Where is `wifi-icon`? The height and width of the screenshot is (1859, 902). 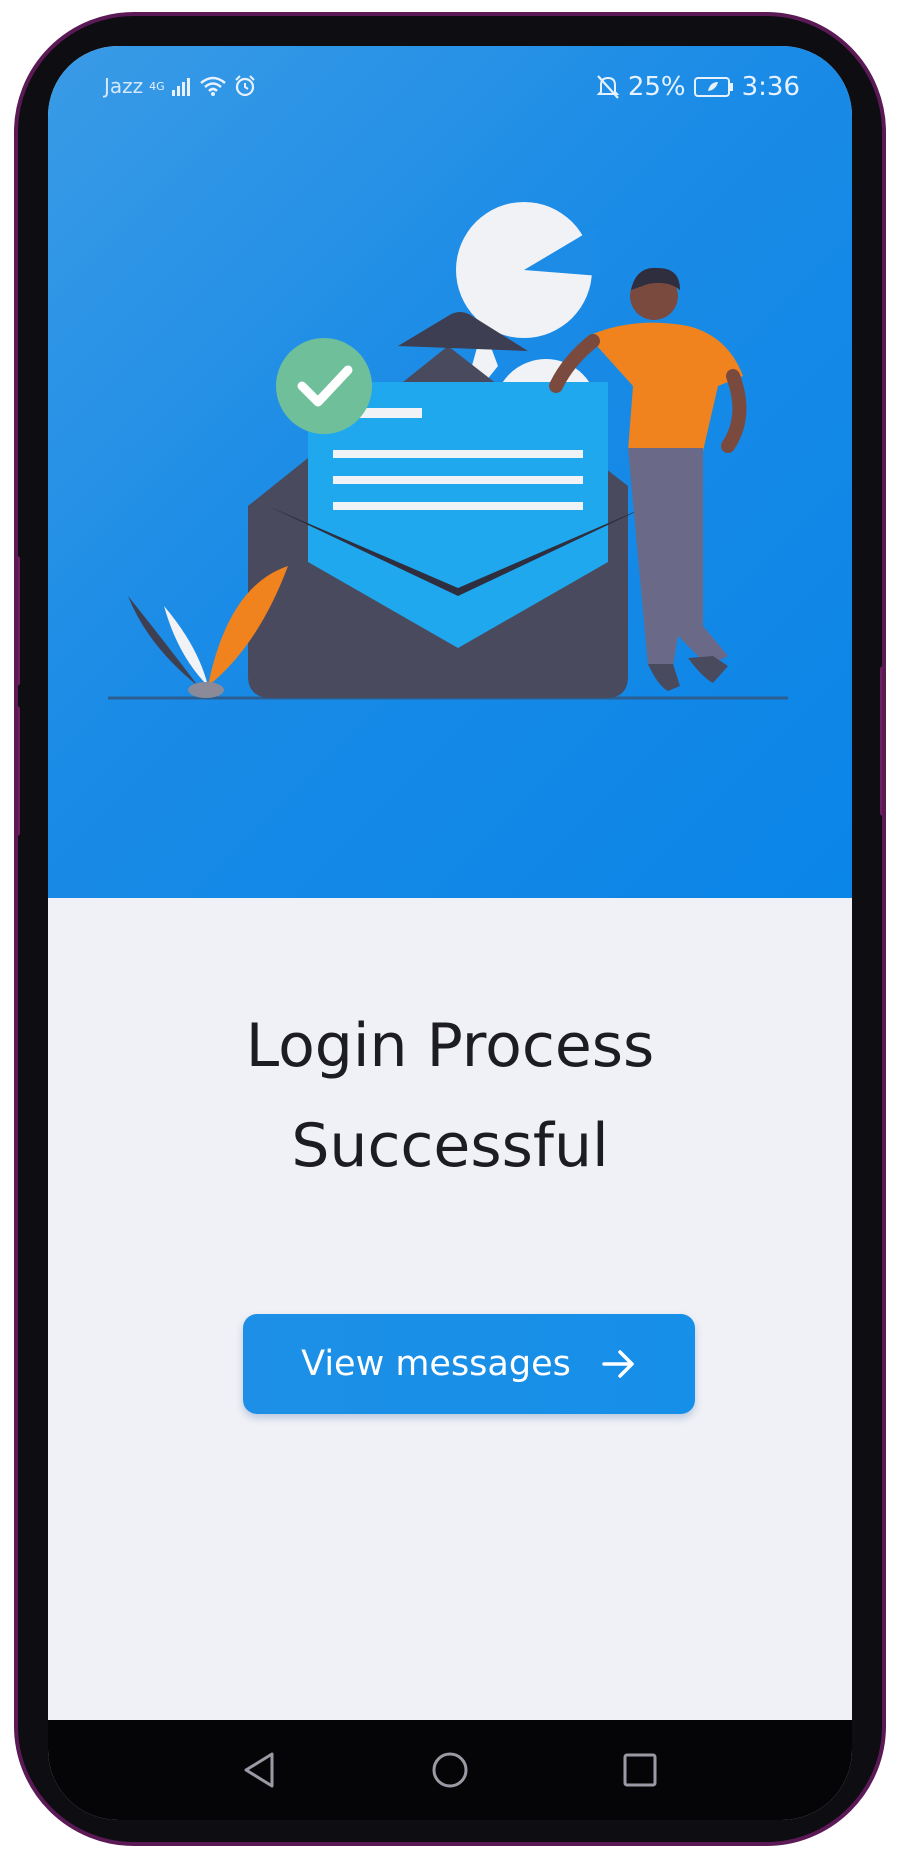 wifi-icon is located at coordinates (212, 86).